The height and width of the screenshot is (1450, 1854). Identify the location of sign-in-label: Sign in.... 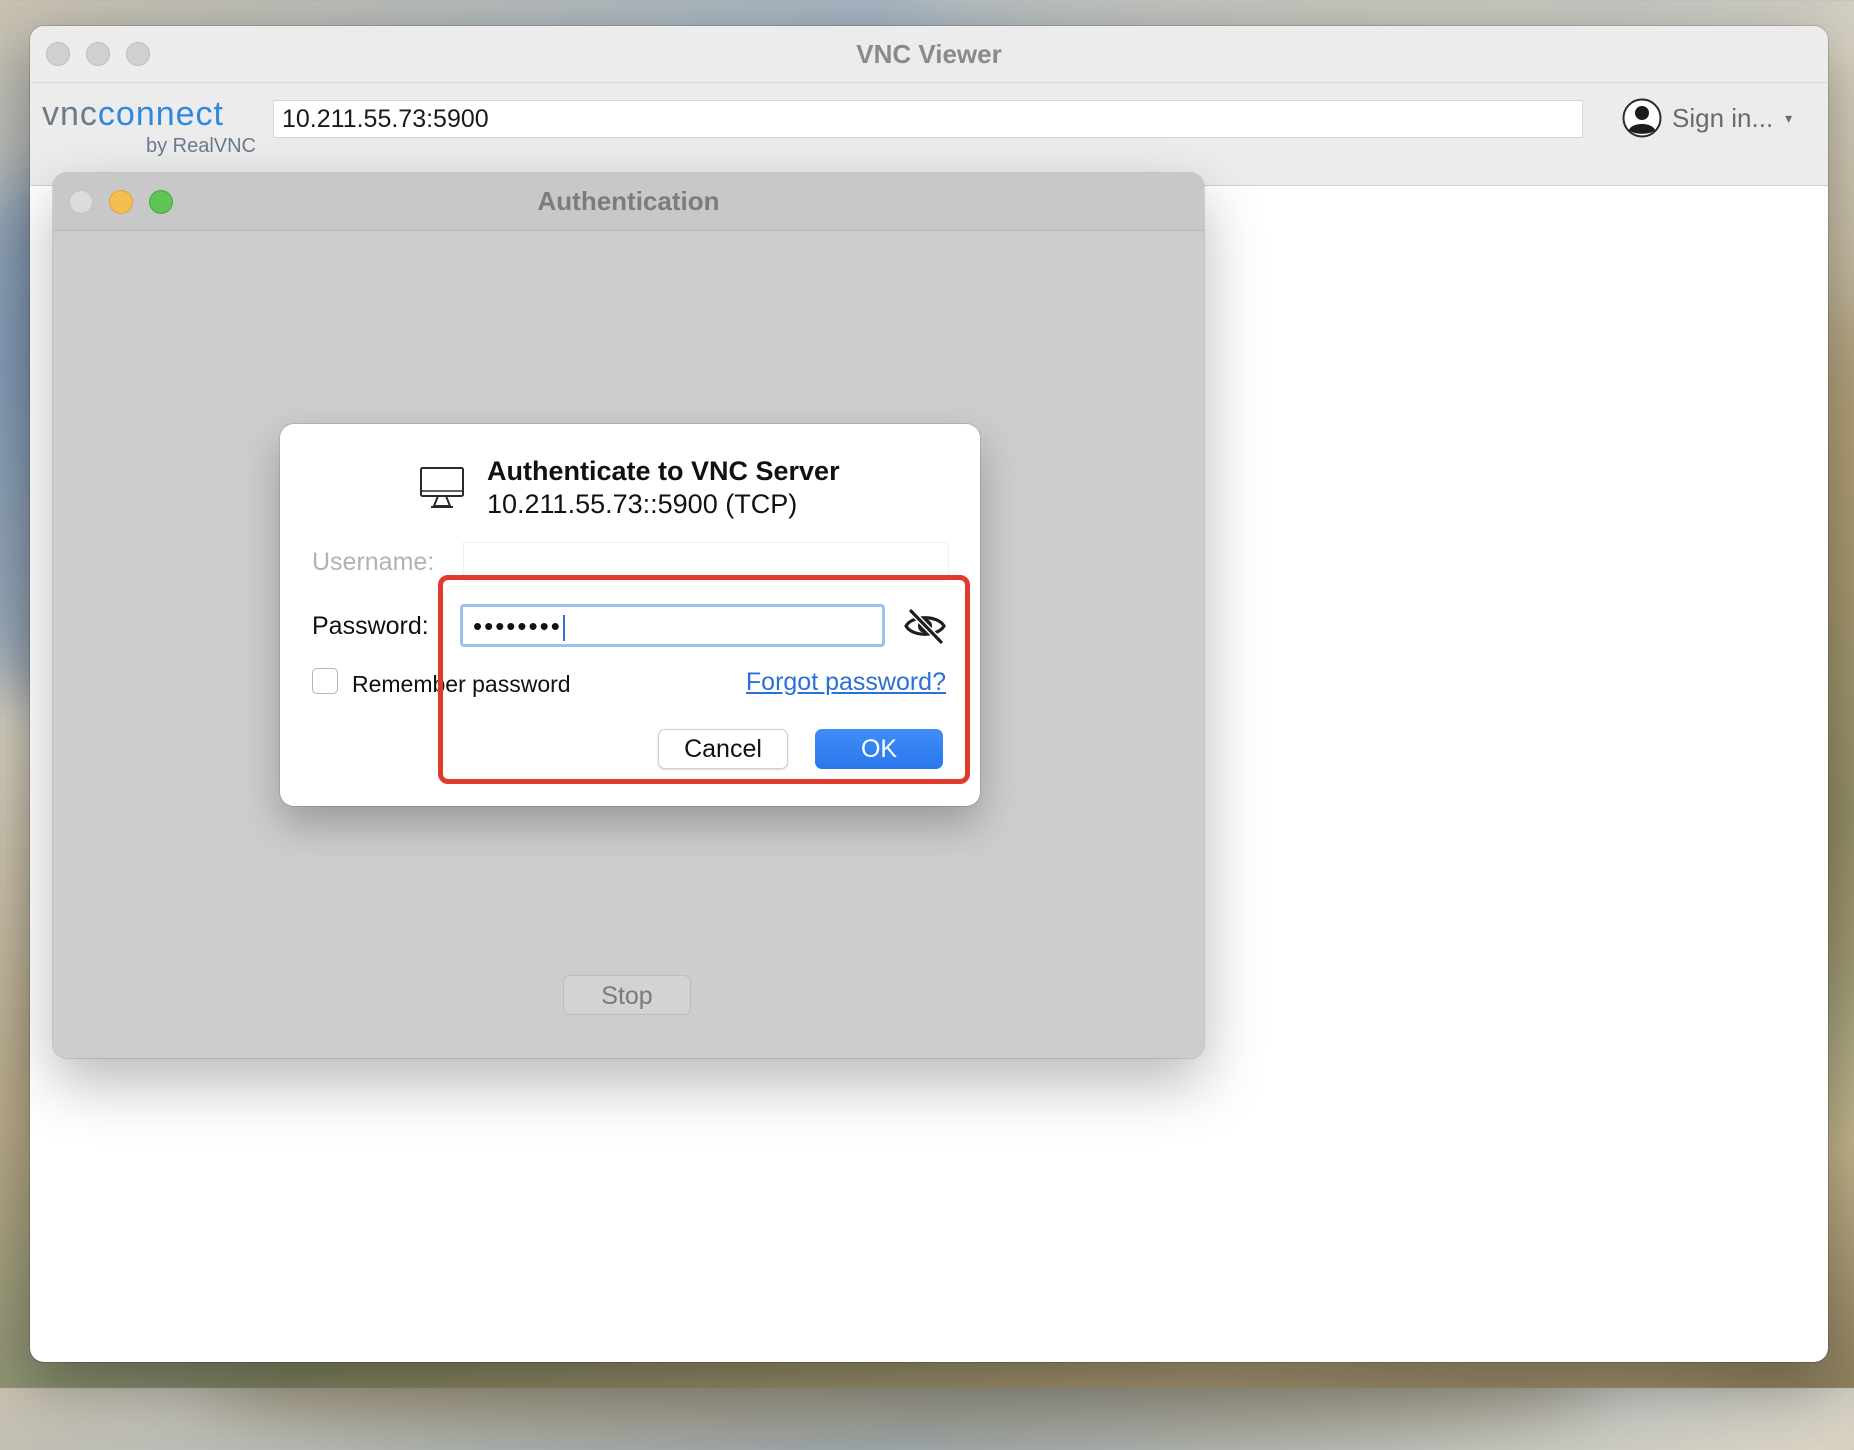
(1723, 117).